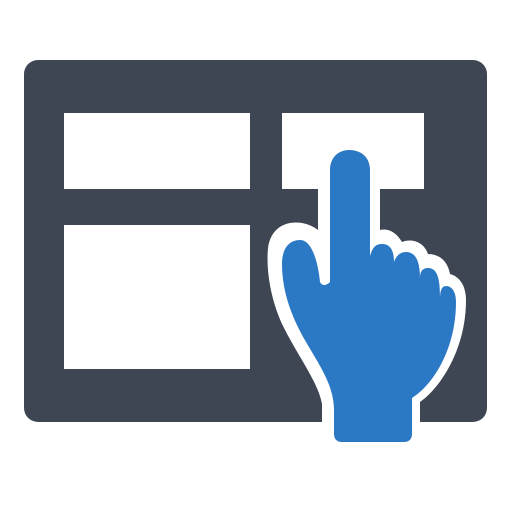  What do you see at coordinates (157, 297) in the screenshot?
I see `layout-tile-bottom-left` at bounding box center [157, 297].